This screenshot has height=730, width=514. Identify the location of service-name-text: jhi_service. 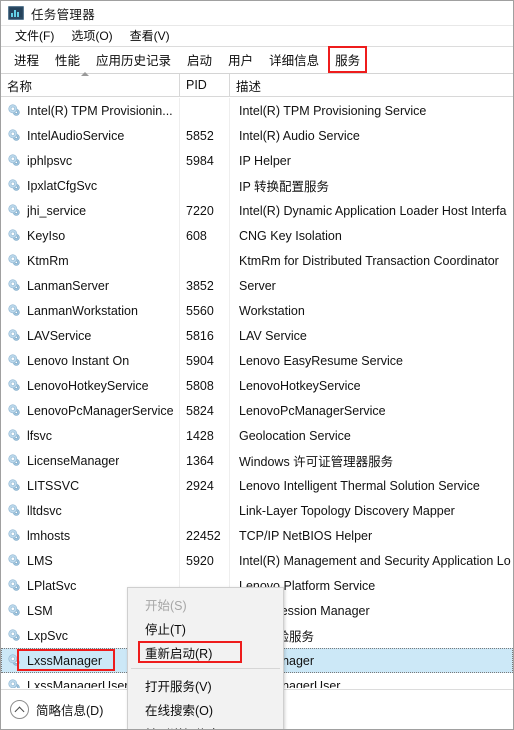
(57, 210).